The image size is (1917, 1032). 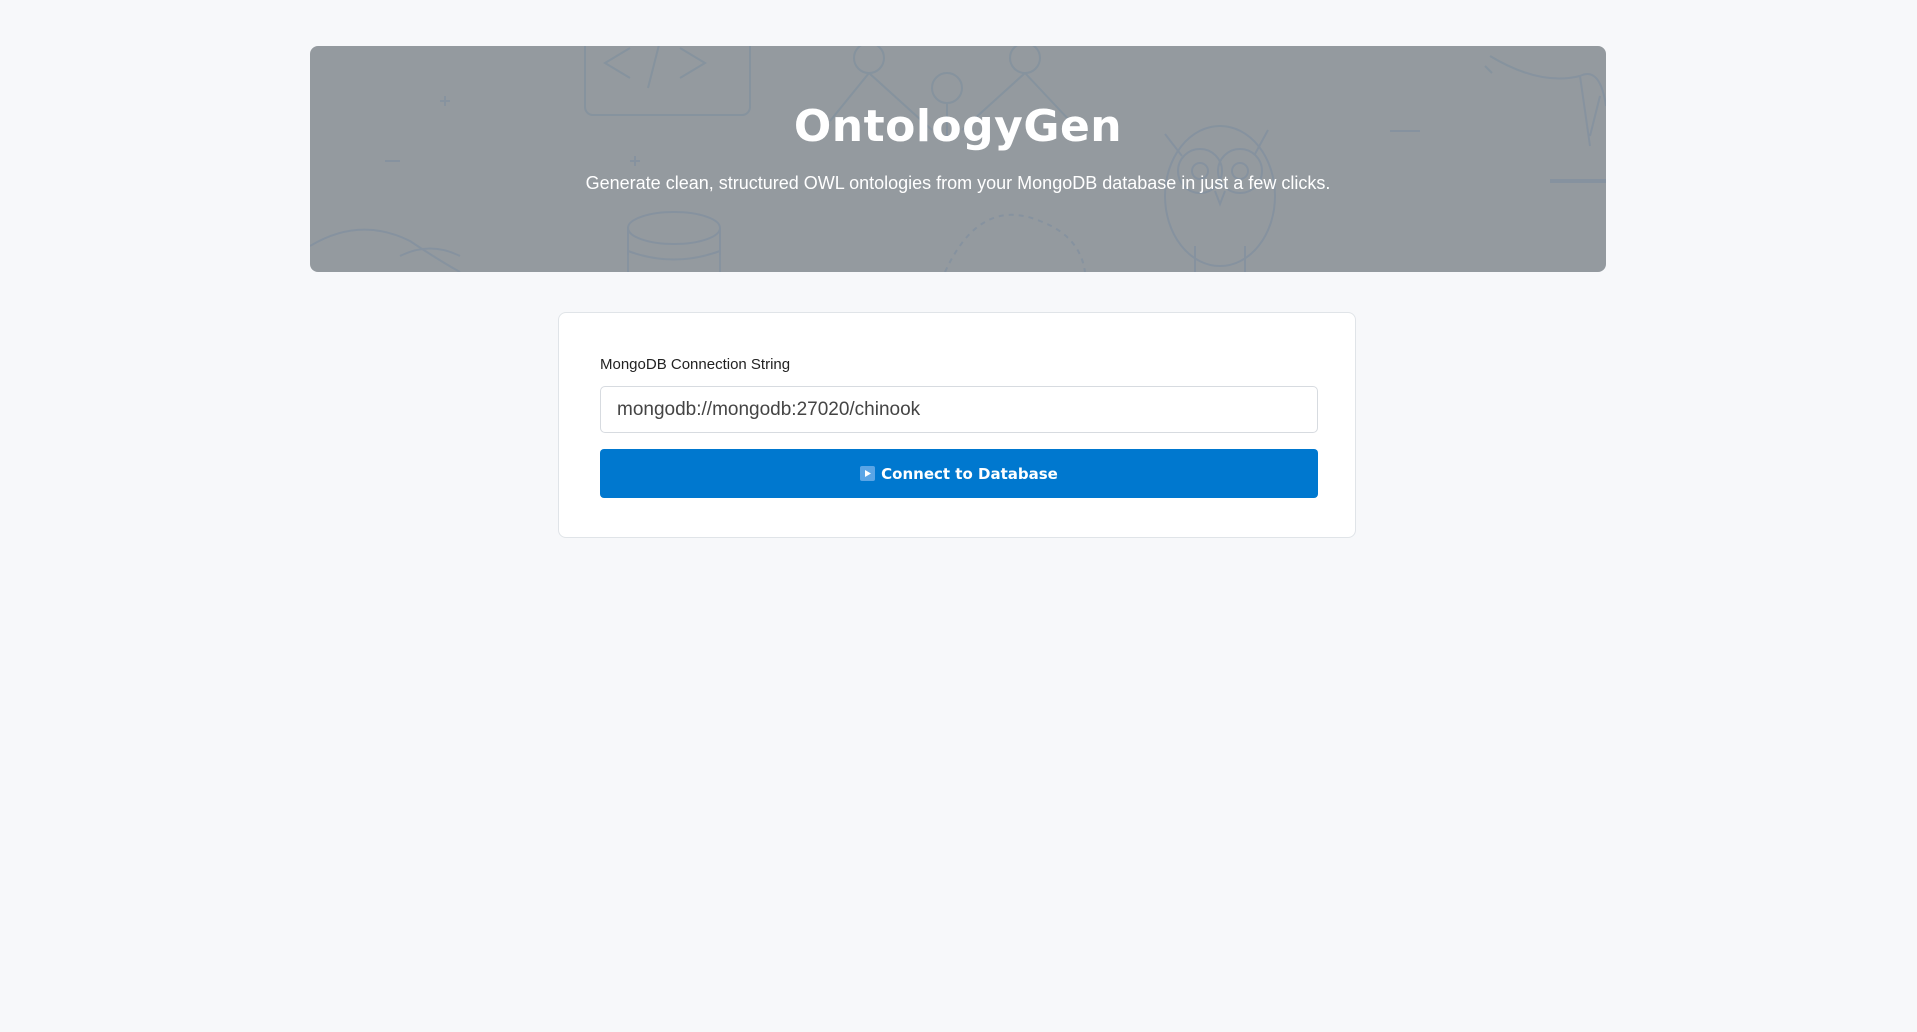 What do you see at coordinates (695, 364) in the screenshot?
I see `connection-string-label: MongoDB Connection String` at bounding box center [695, 364].